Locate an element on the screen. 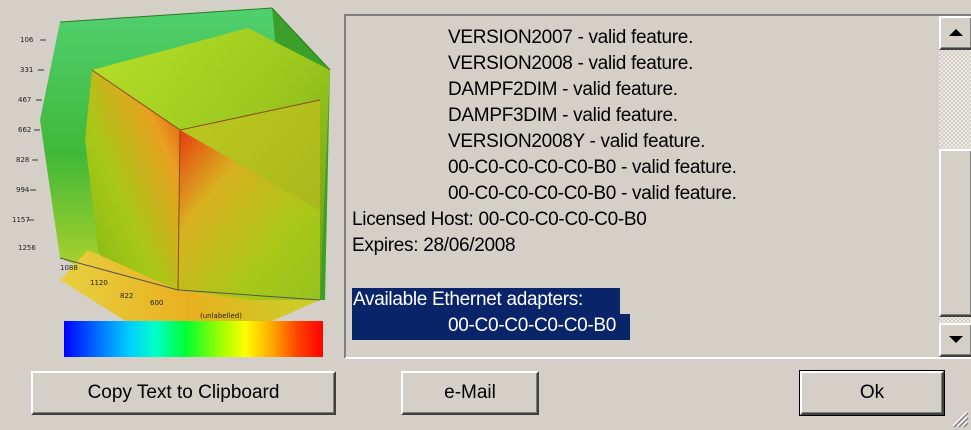  svg-text: 331 is located at coordinates (26, 70).